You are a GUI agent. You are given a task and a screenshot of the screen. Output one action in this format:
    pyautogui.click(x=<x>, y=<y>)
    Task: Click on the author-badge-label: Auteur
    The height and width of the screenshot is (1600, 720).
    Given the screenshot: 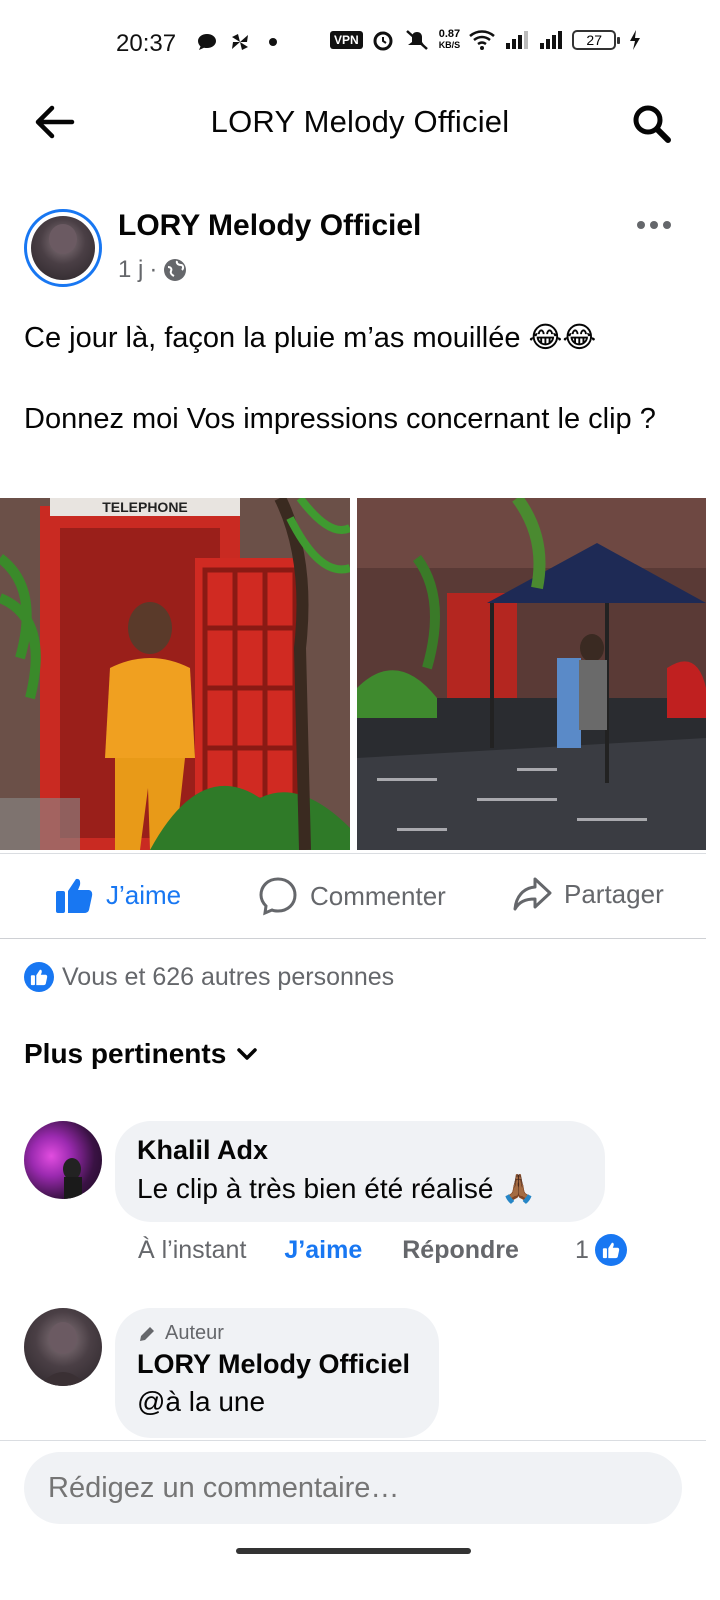 What is the action you would take?
    pyautogui.click(x=194, y=1333)
    